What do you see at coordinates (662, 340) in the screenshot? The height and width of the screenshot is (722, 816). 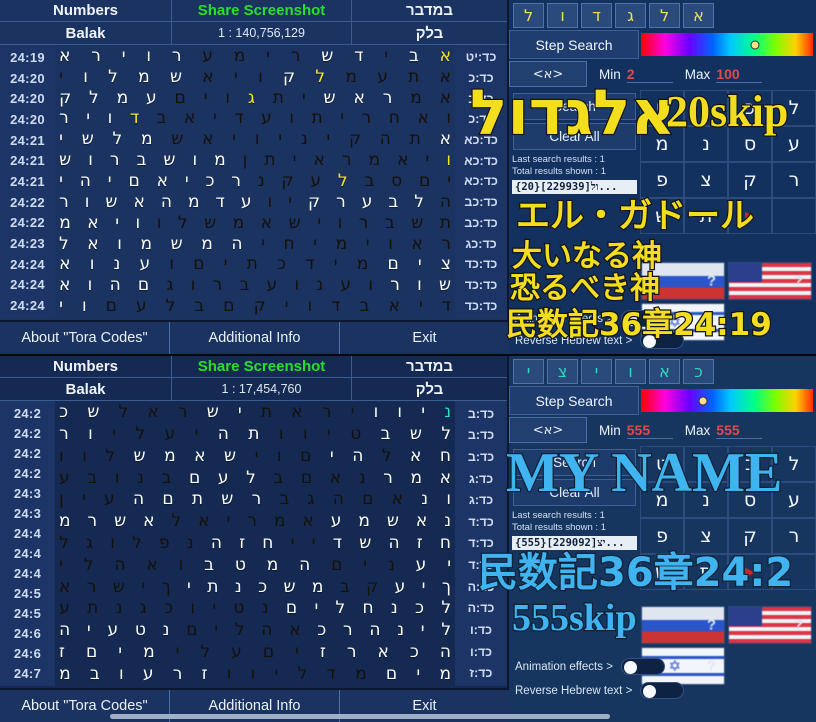 I see `reverse-hebrew-toggle` at bounding box center [662, 340].